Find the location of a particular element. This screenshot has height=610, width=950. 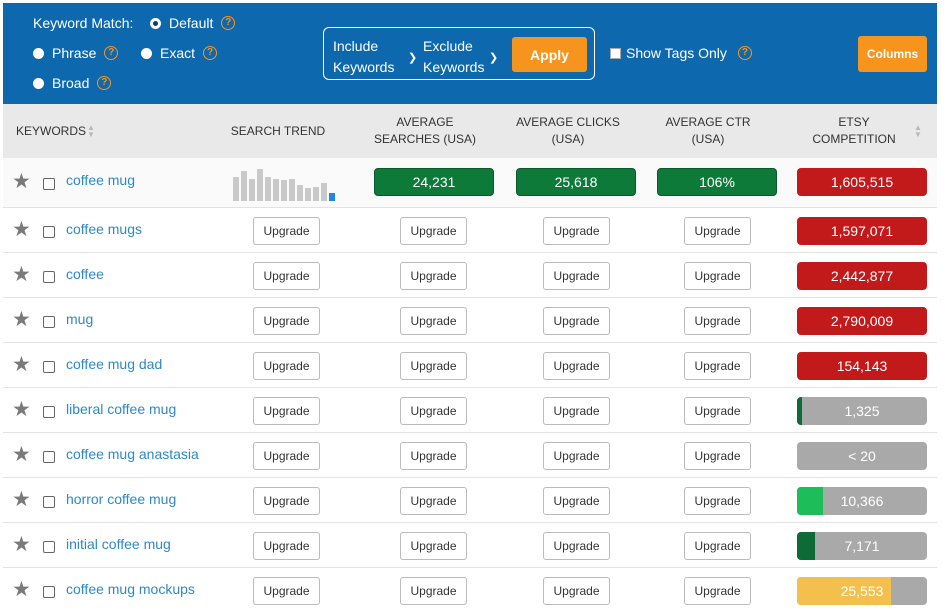

radio-broad: Broad ? is located at coordinates (72, 83).